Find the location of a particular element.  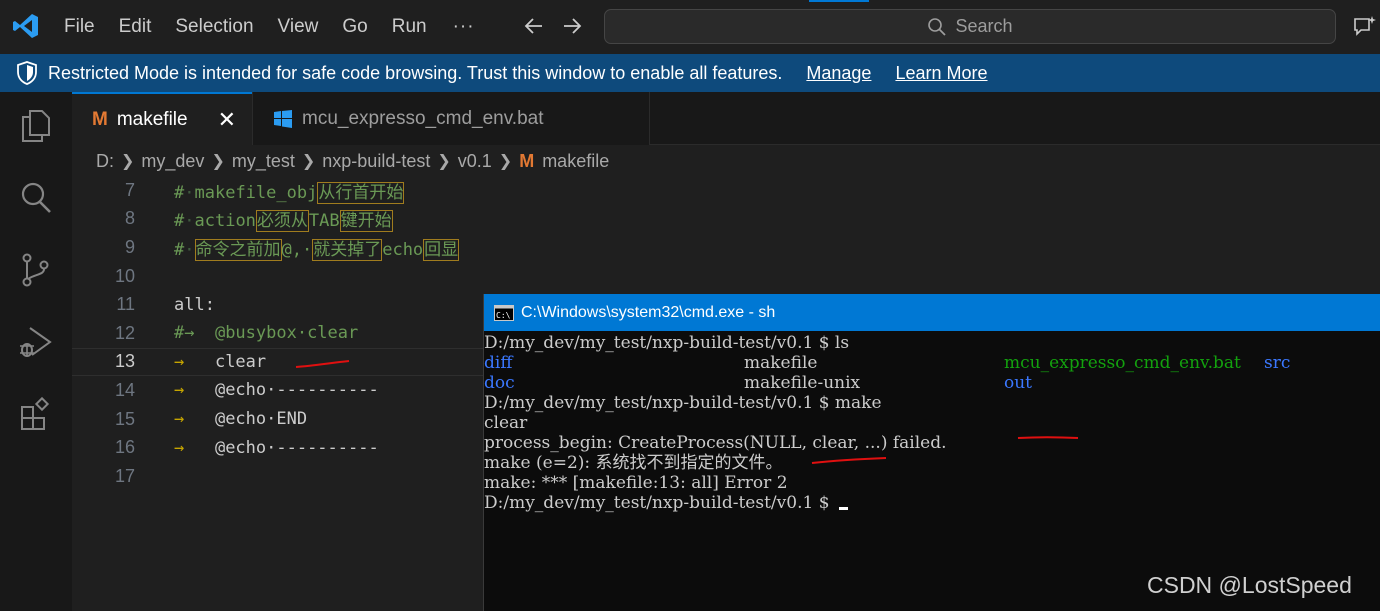

ls-entry: src is located at coordinates (1277, 363).